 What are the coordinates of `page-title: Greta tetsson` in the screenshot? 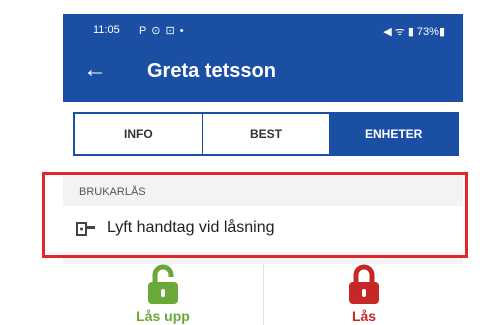 It's located at (211, 71).